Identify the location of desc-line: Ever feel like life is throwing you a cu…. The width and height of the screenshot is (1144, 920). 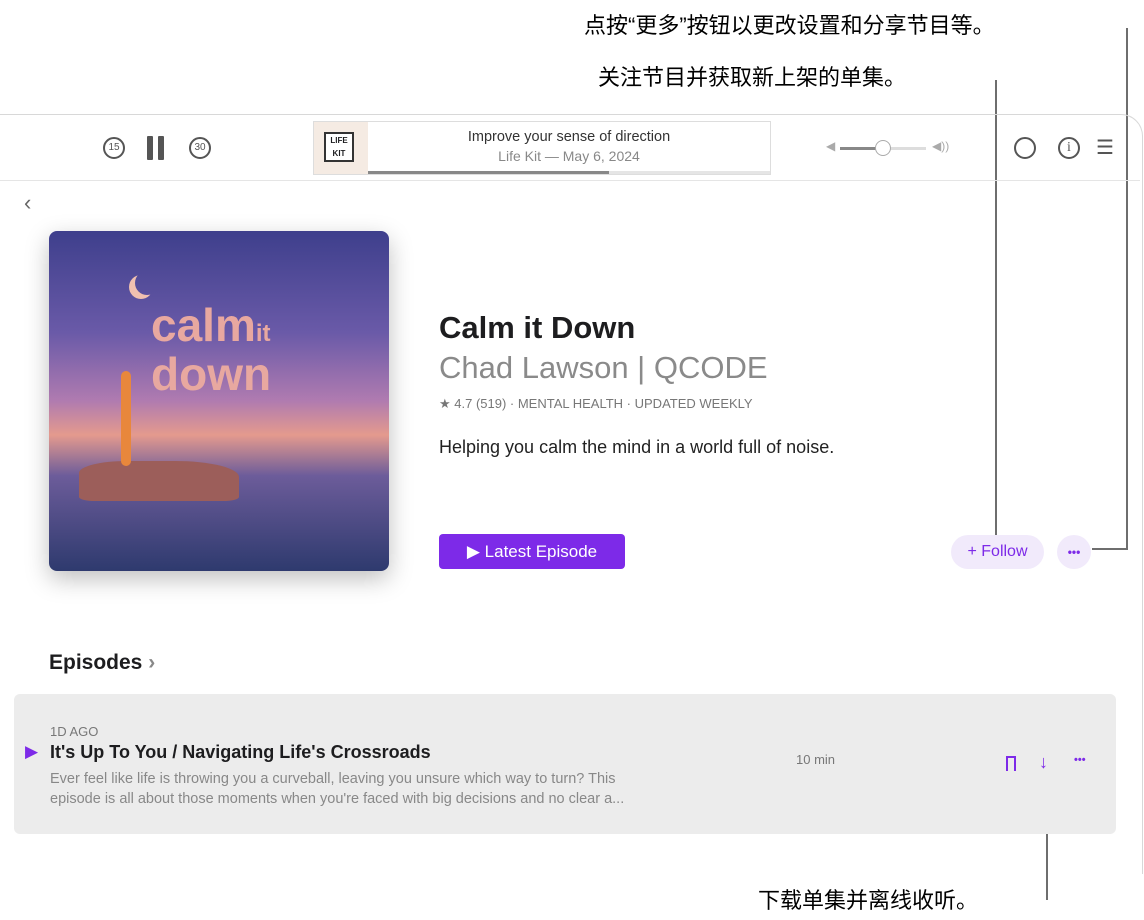
(333, 779).